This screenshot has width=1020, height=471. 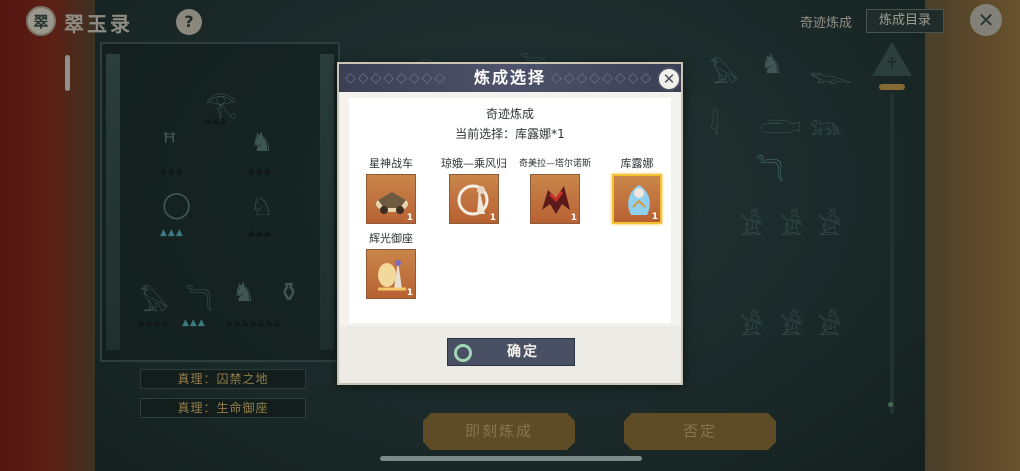 What do you see at coordinates (555, 164) in the screenshot?
I see `item-name: 奇美拉—塔尔诺斯` at bounding box center [555, 164].